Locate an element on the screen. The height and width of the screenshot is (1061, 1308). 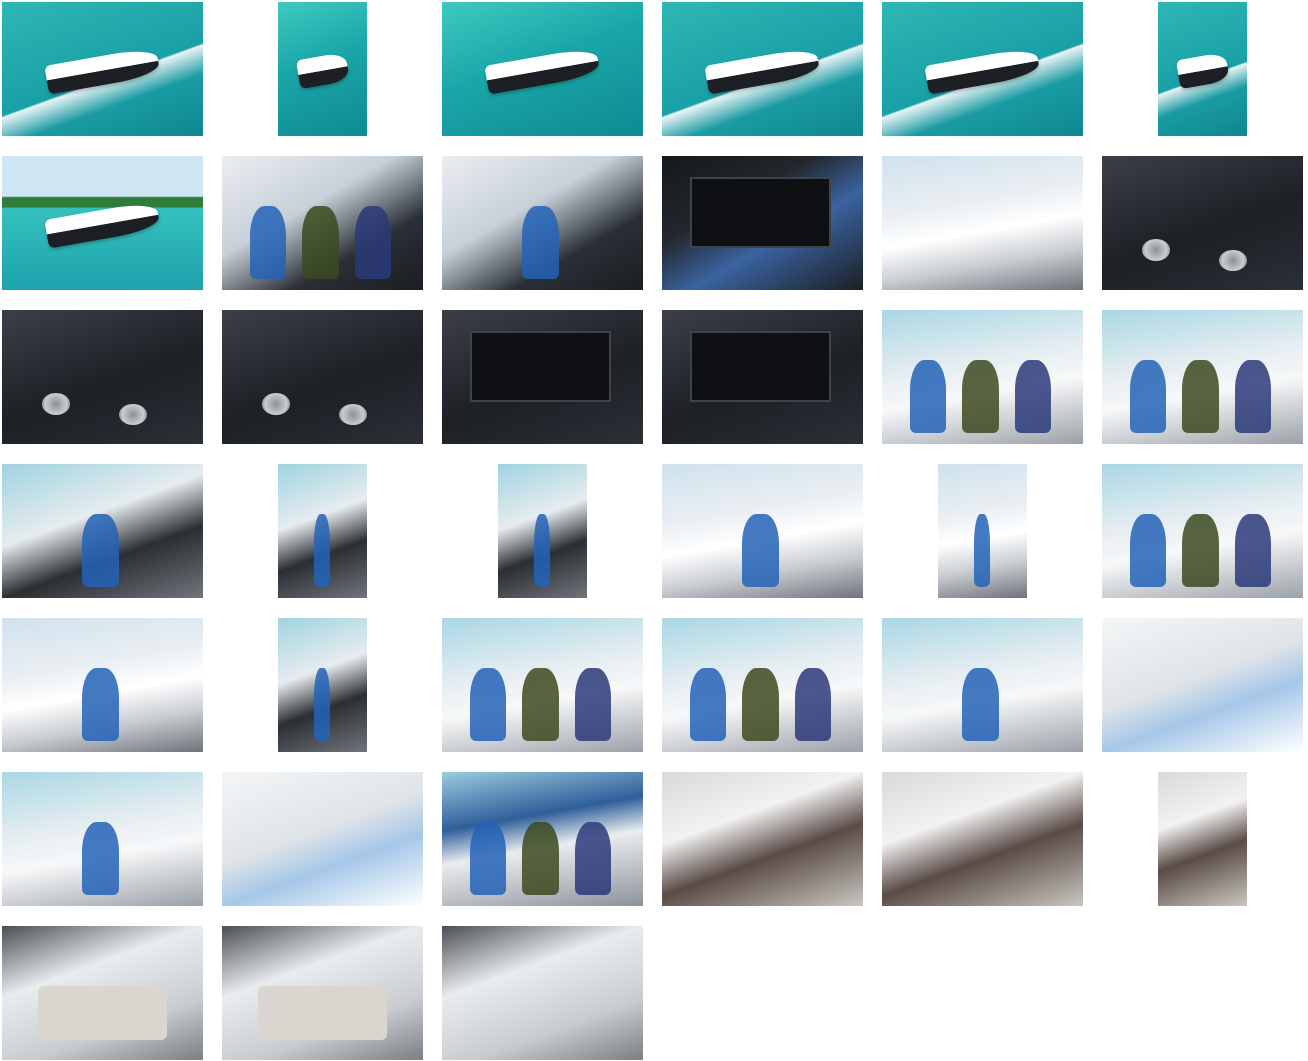
gallery-thumbnail-berth-bed is located at coordinates (322, 993).